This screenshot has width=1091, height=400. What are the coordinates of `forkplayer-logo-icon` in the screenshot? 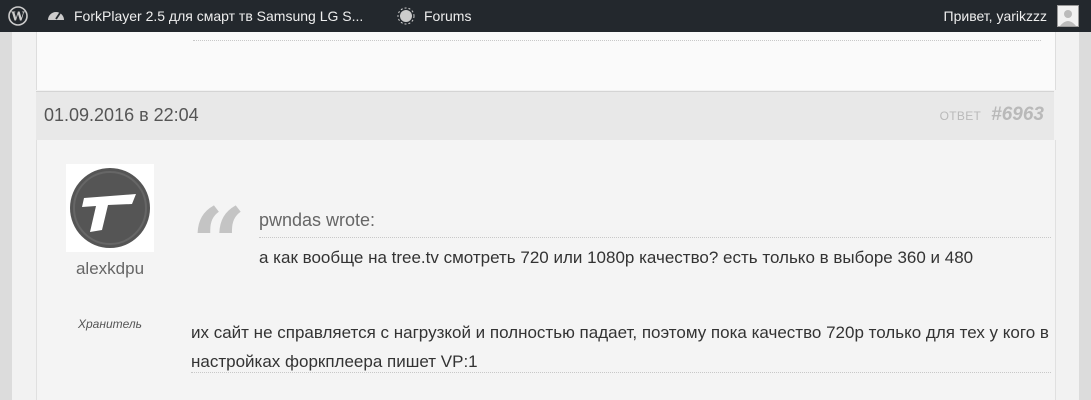 It's located at (110, 208).